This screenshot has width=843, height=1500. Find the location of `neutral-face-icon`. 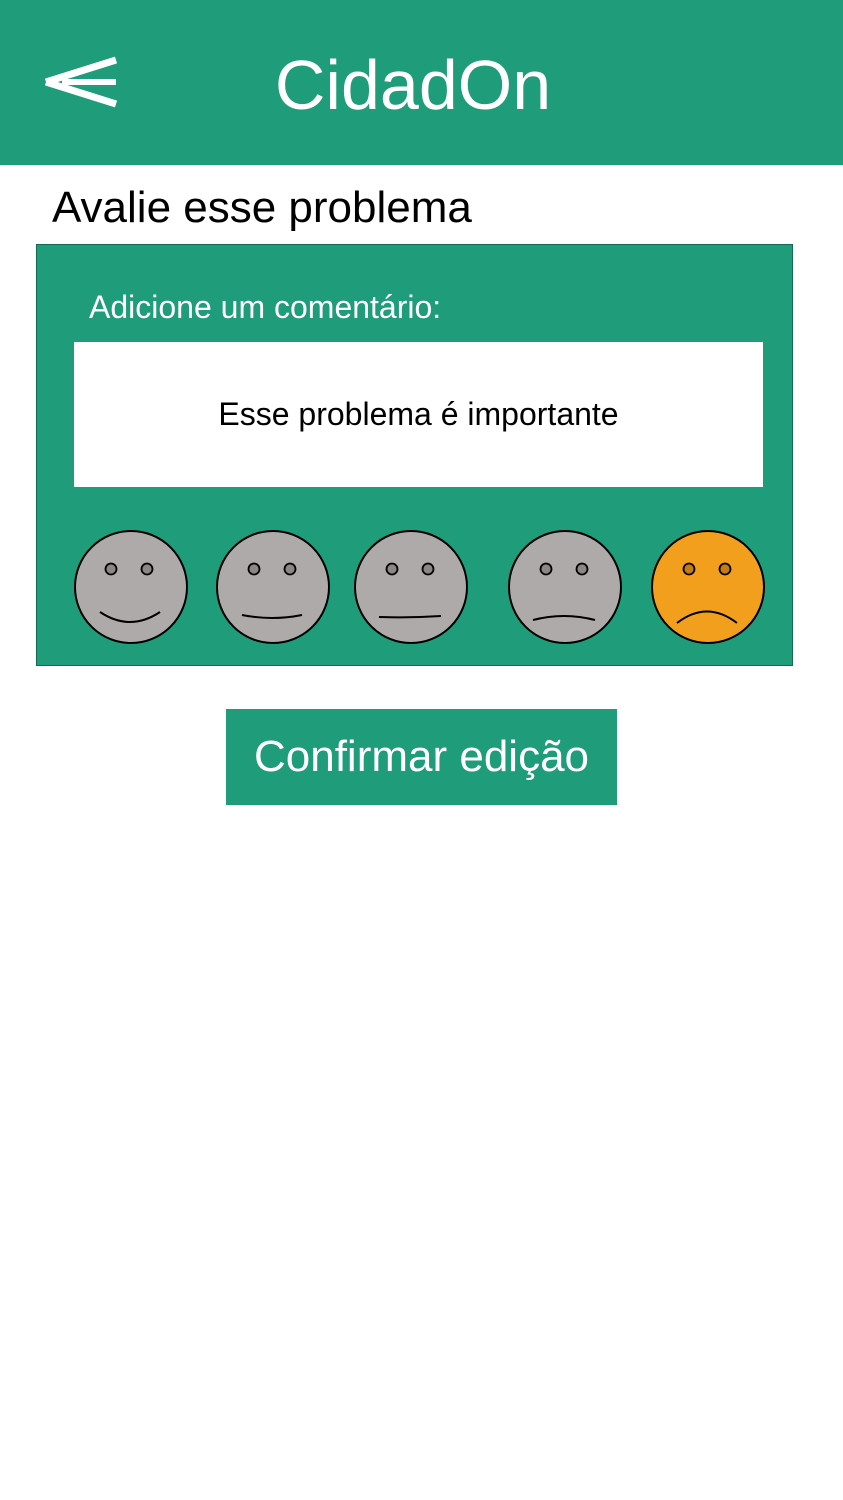

neutral-face-icon is located at coordinates (411, 587).